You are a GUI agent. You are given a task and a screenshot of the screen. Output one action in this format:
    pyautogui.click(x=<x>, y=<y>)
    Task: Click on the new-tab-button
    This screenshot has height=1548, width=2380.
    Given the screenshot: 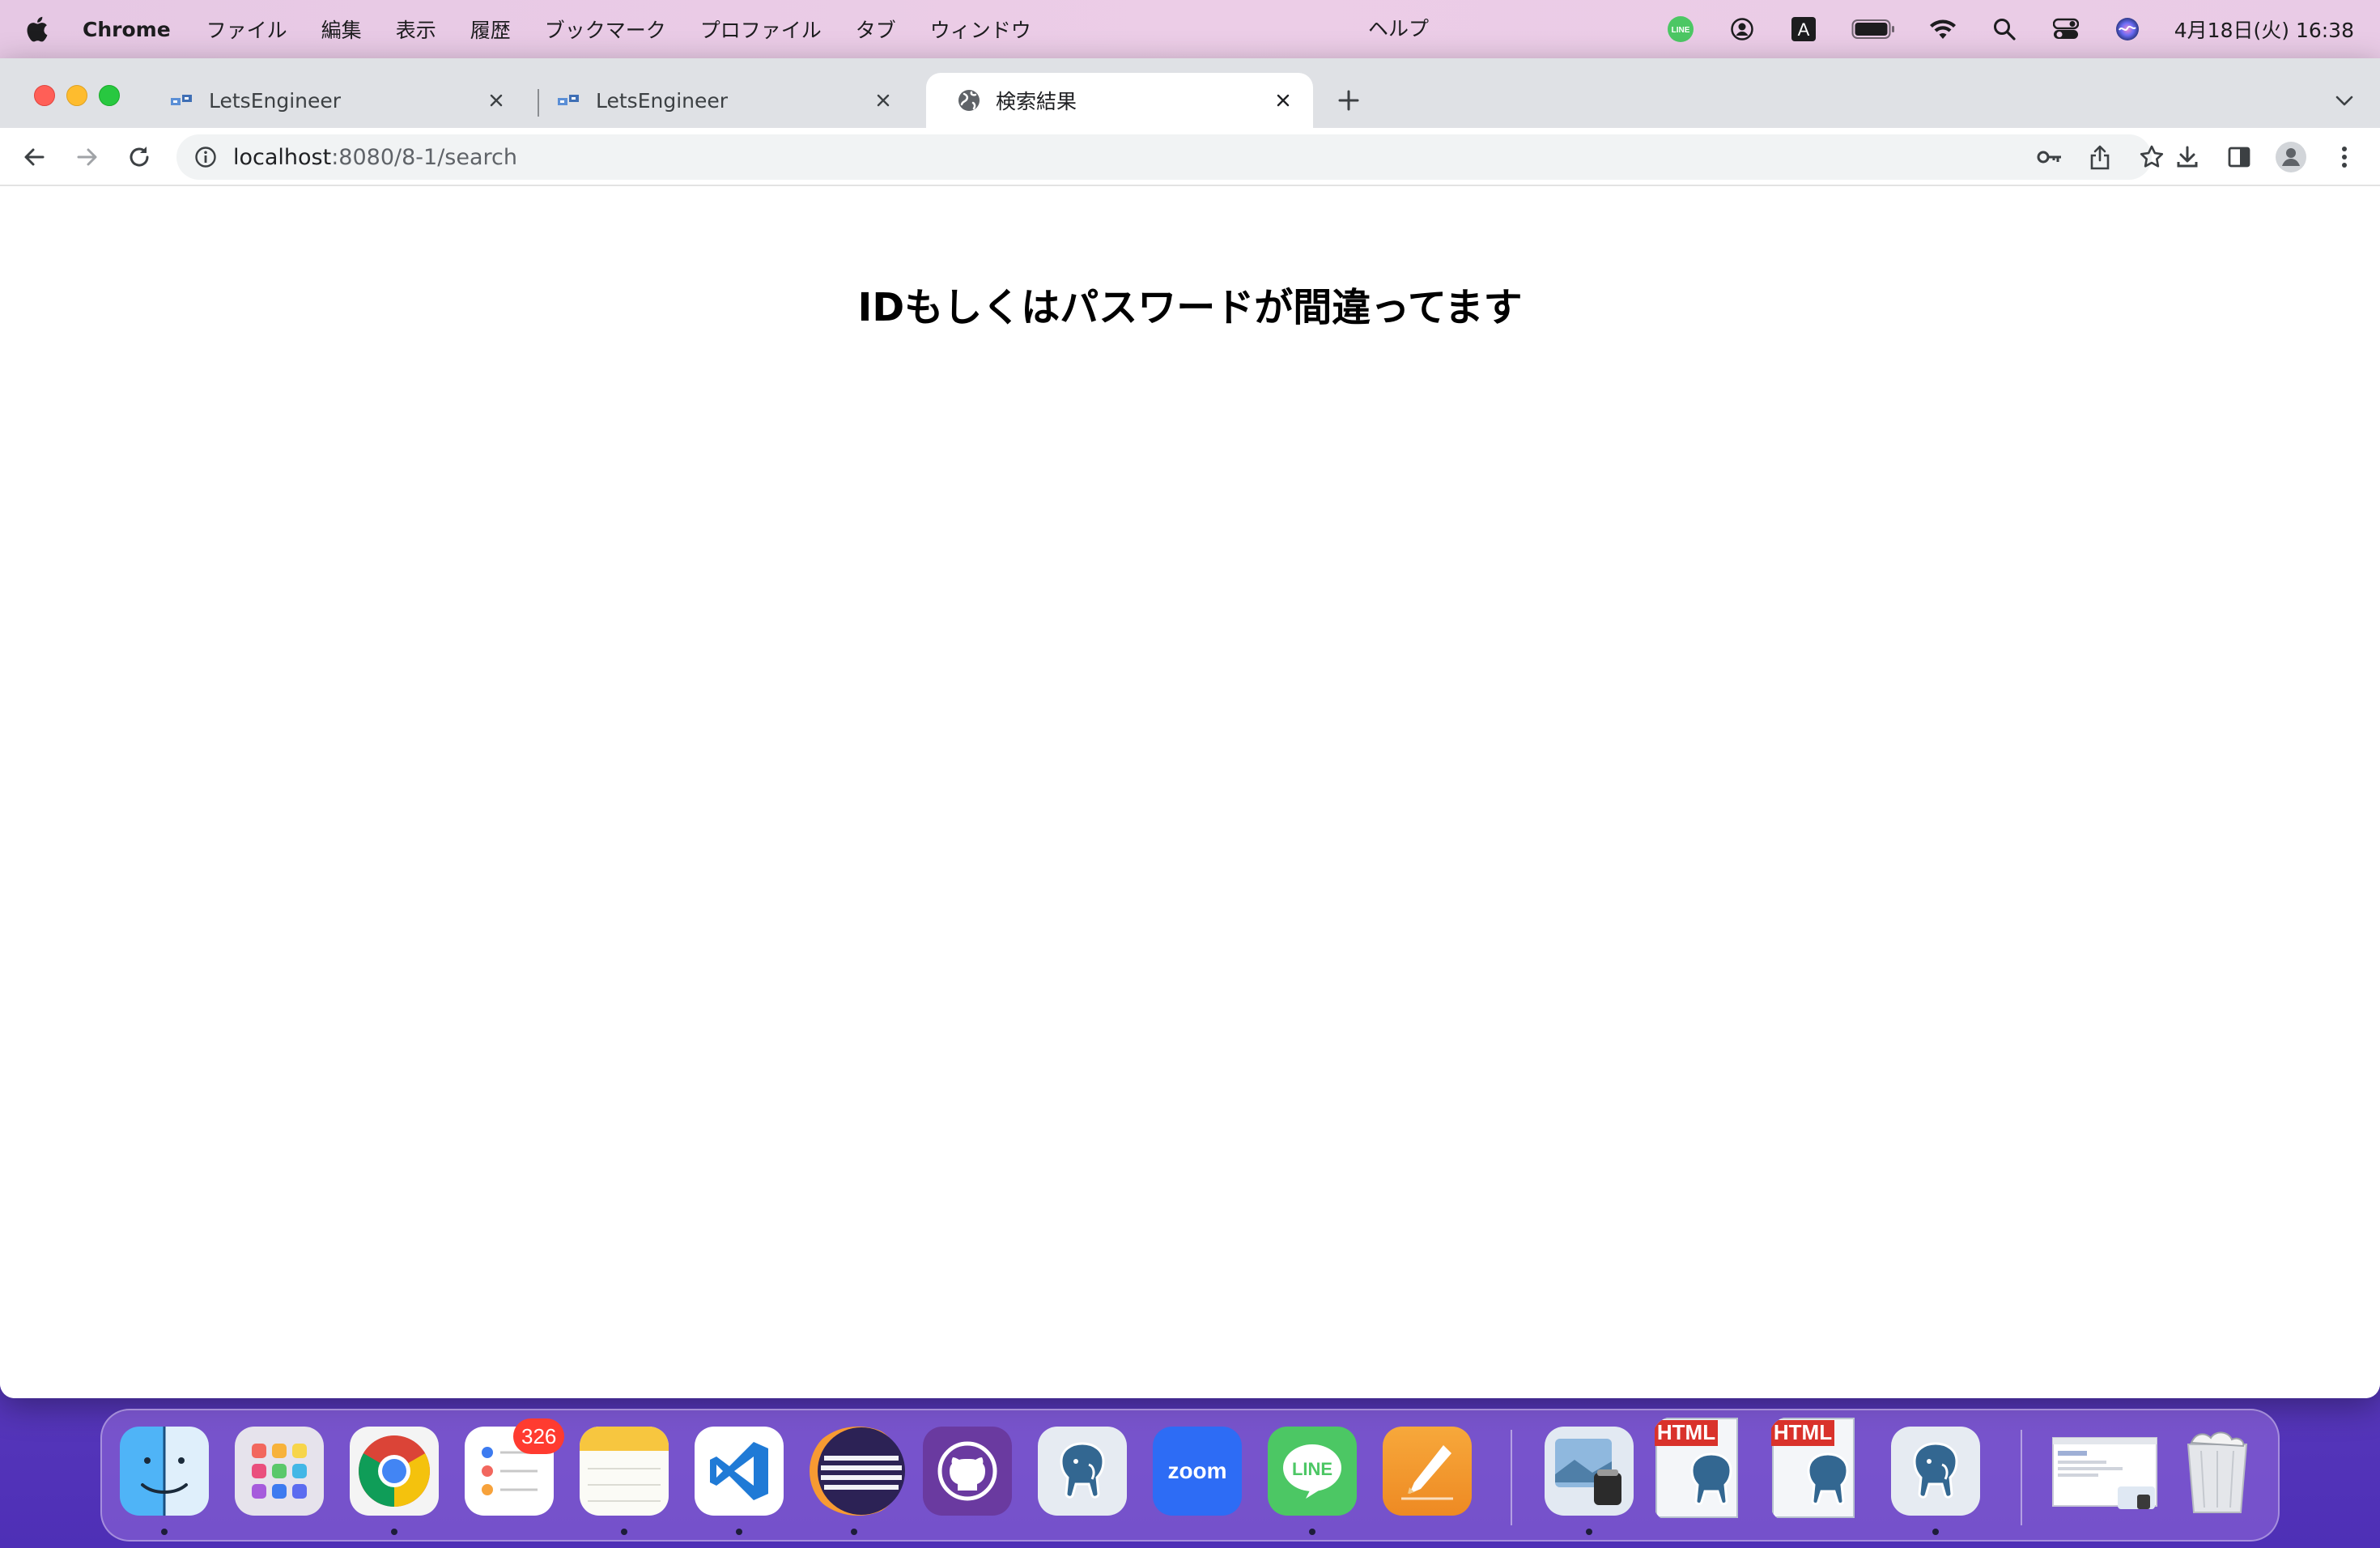 What is the action you would take?
    pyautogui.click(x=1348, y=100)
    